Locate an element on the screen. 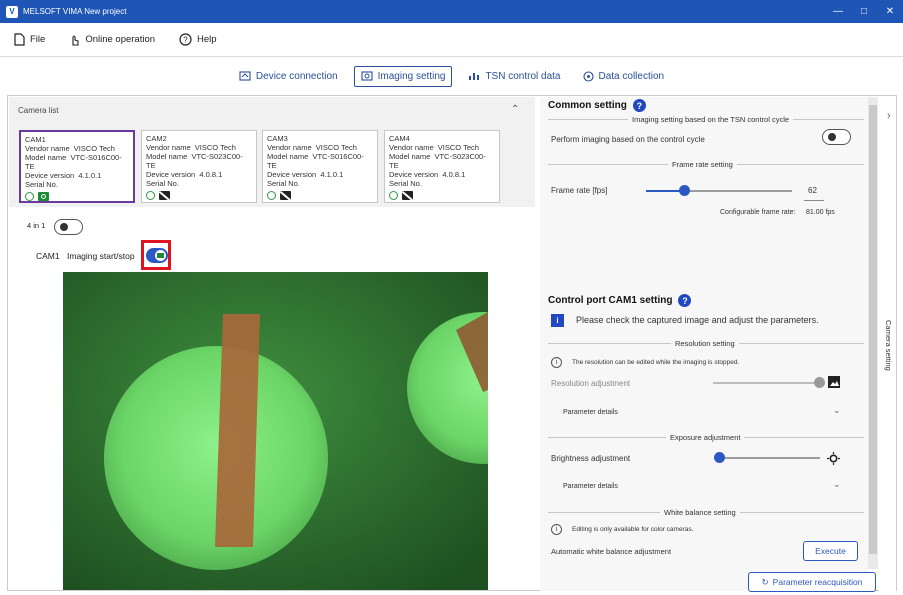 The width and height of the screenshot is (903, 595). imaging-start-stop-toggle is located at coordinates (157, 255).